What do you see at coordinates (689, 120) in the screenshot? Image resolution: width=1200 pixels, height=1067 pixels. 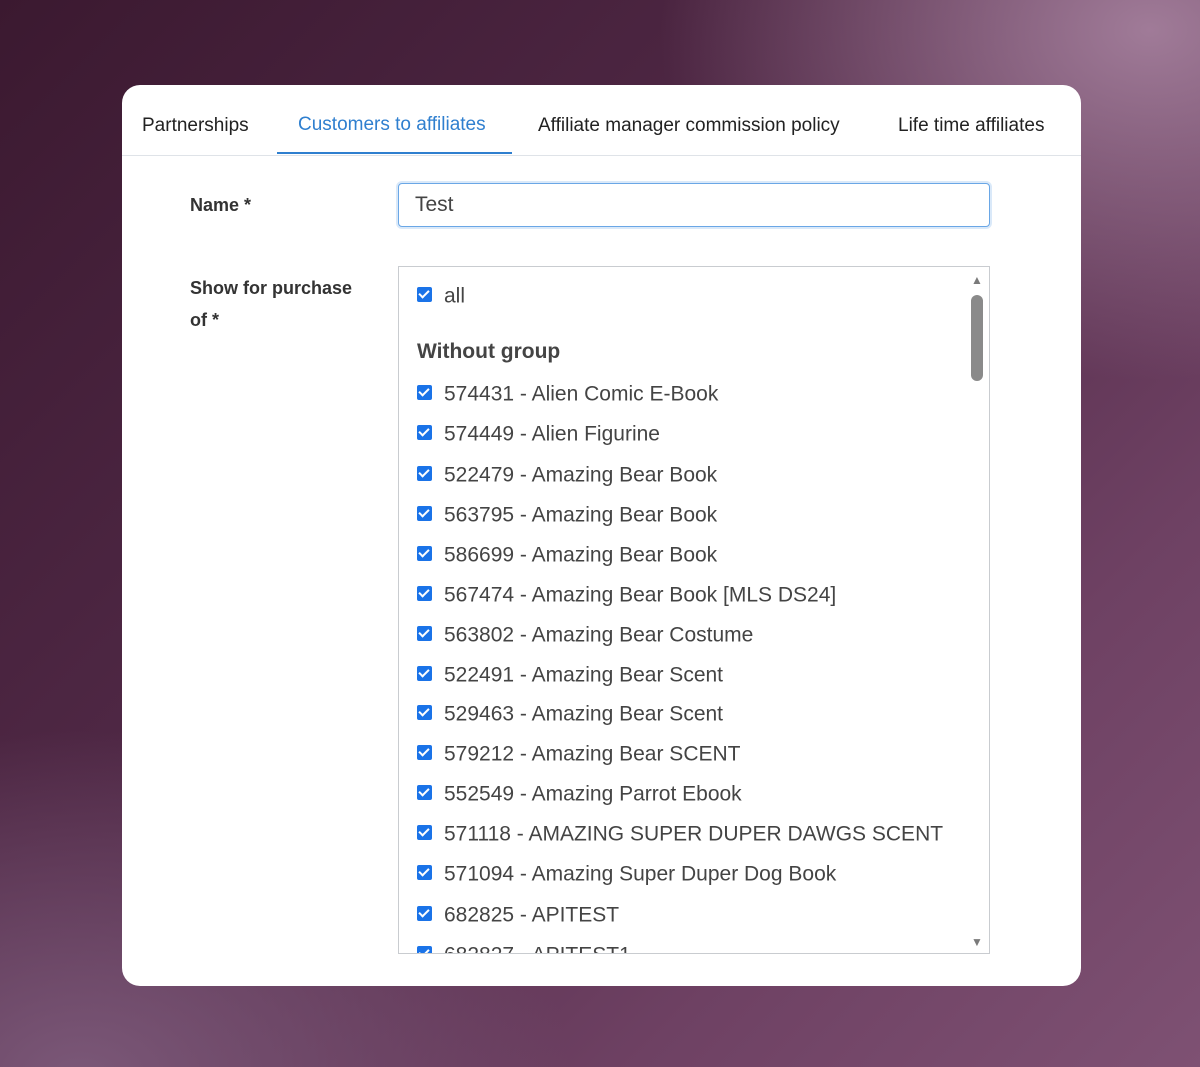 I see `tab-affiliate-manager-commission-policy: Affiliate manager commission policy` at bounding box center [689, 120].